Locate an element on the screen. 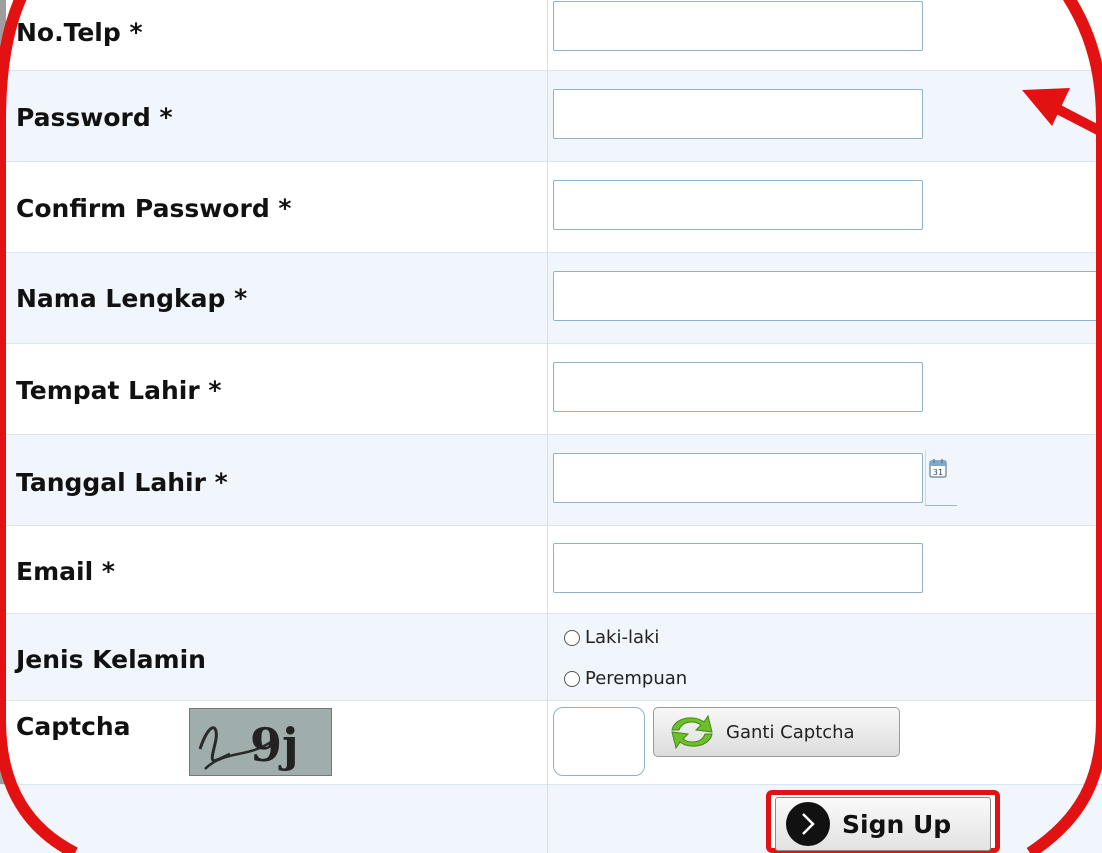 The image size is (1102, 853). signup-button: Sign Up is located at coordinates (883, 824).